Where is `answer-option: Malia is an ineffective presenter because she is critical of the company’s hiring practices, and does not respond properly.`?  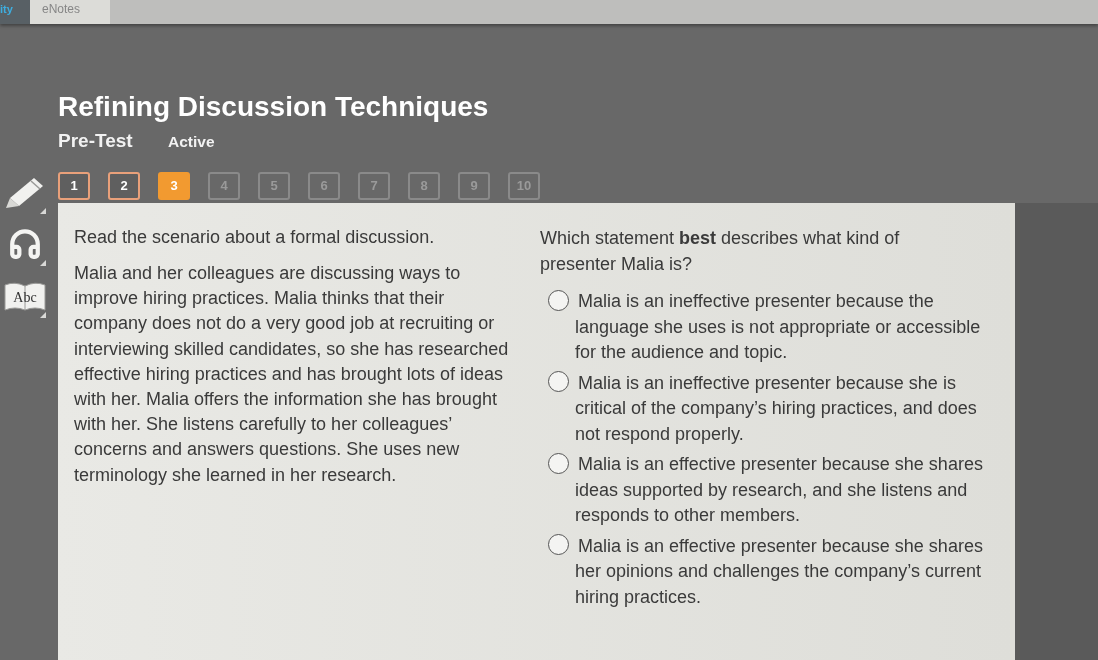
answer-option: Malia is an ineffective presenter because she is critical of the company’s hiring practices, and does not respond properly. is located at coordinates (766, 408).